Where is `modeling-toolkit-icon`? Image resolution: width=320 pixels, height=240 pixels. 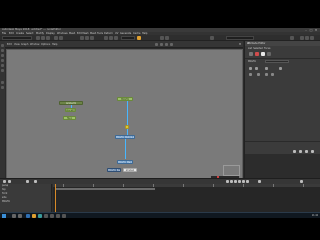 modeling-toolkit-icon is located at coordinates (302, 38).